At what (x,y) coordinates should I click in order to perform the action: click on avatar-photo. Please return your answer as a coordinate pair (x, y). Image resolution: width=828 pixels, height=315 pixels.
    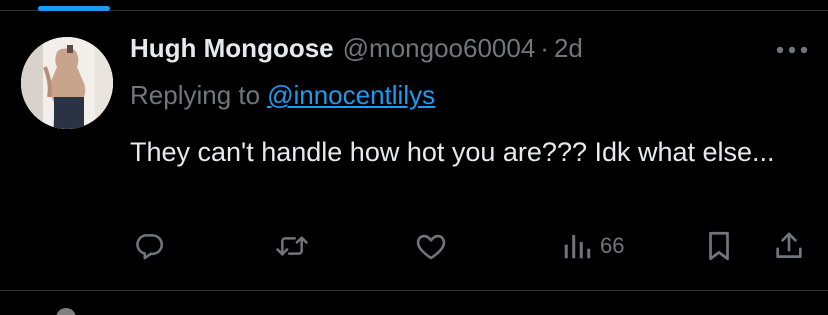
    Looking at the image, I should click on (67, 83).